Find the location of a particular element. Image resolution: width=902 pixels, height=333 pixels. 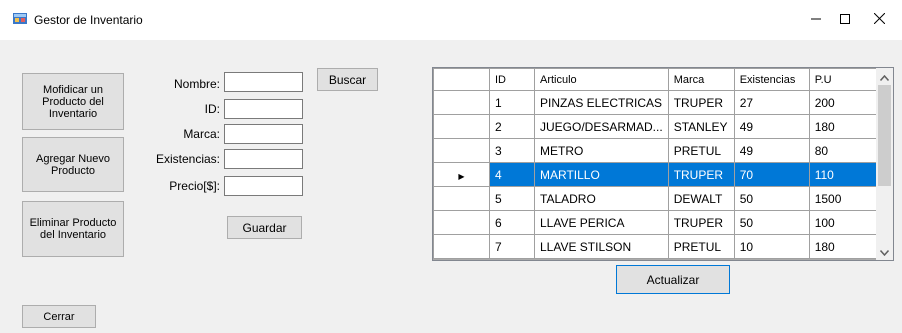

close-window-button is located at coordinates (879, 20).